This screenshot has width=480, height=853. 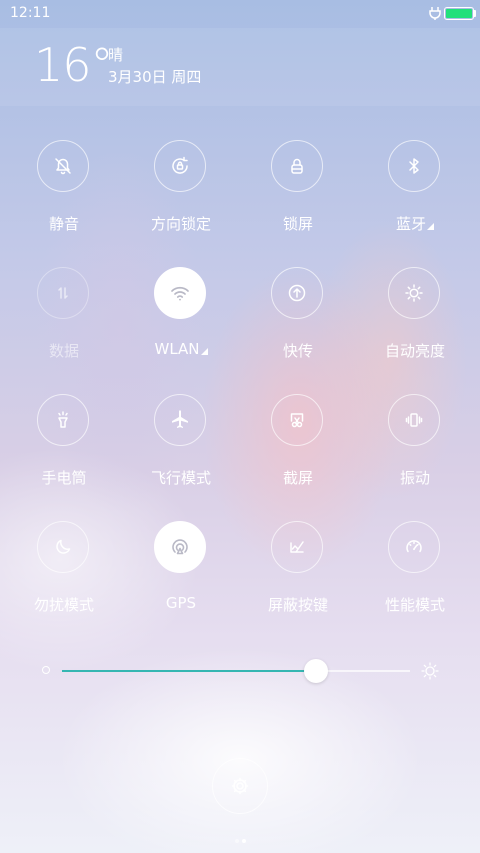 What do you see at coordinates (435, 13) in the screenshot?
I see `charging-plug-icon` at bounding box center [435, 13].